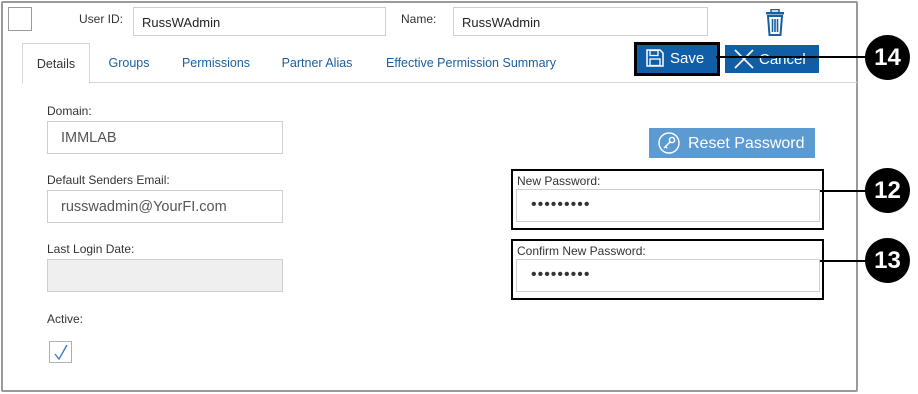  What do you see at coordinates (580, 21) in the screenshot?
I see `name-input: RussWAdmin` at bounding box center [580, 21].